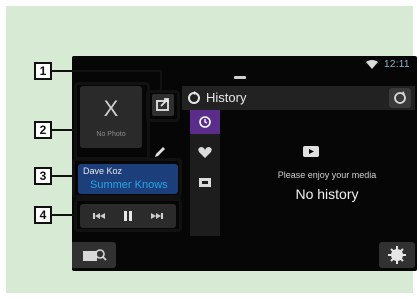 Image resolution: width=419 pixels, height=299 pixels. I want to click on history-title: History, so click(226, 97).